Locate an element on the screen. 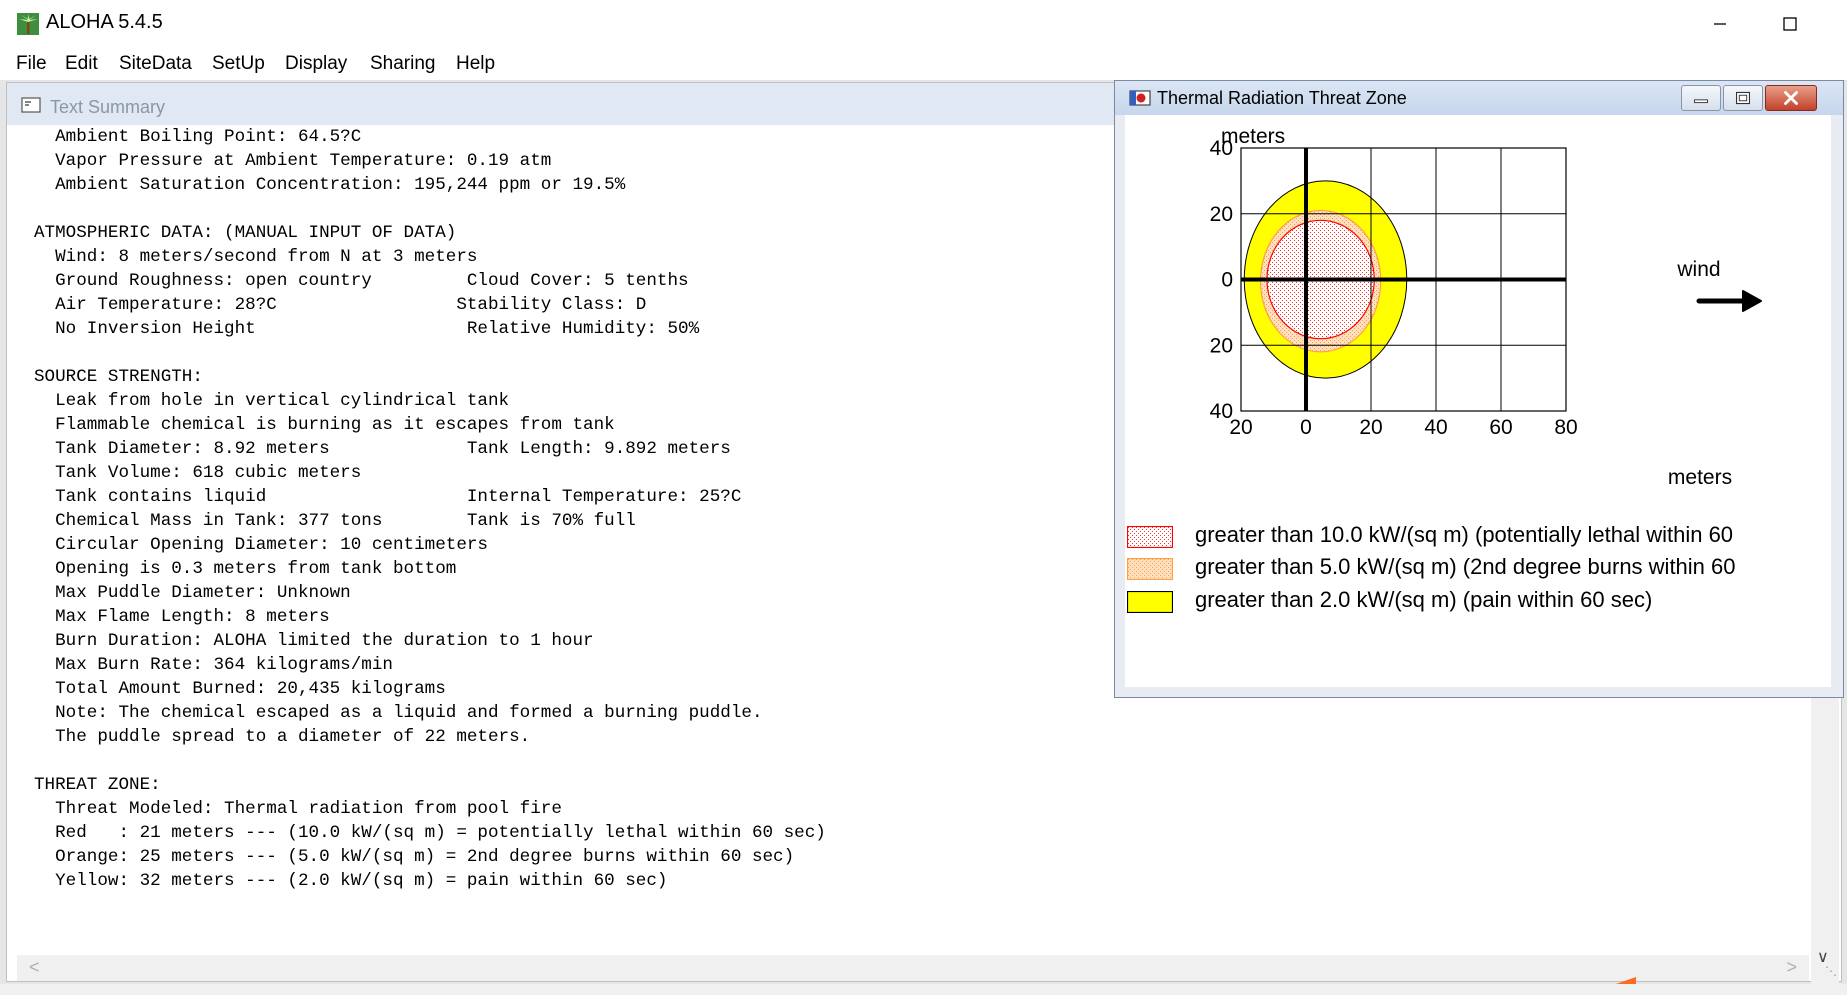 The width and height of the screenshot is (1847, 995). app-titlebar: ALOHA 5.4.5 is located at coordinates (923, 25).